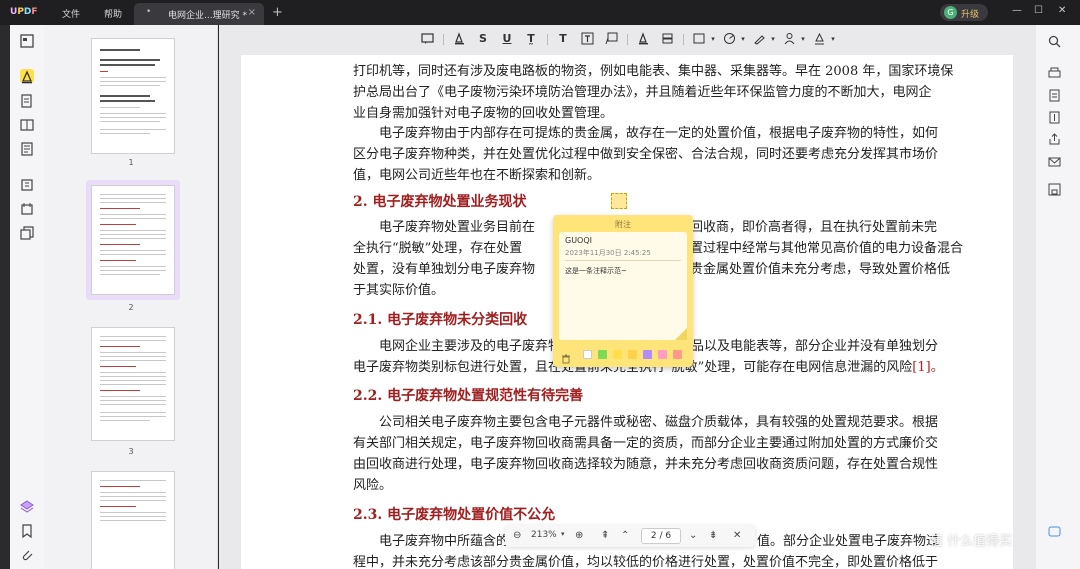  I want to click on highlight-tool-icon, so click(459, 39).